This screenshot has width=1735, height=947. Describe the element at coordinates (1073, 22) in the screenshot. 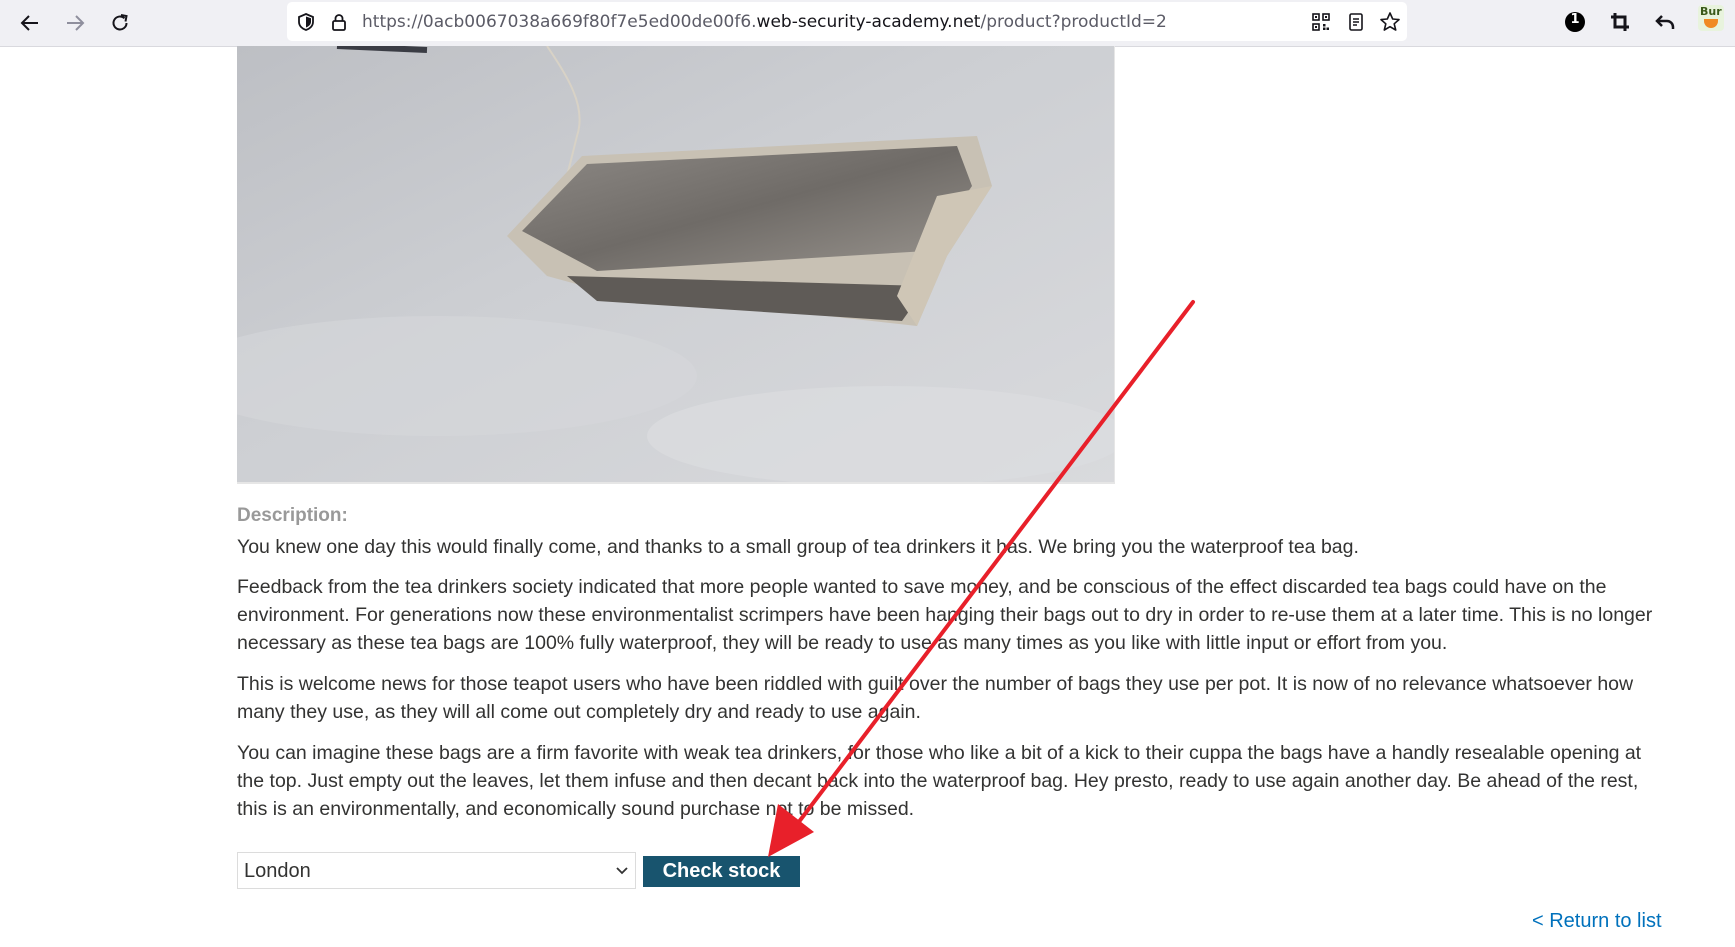

I see `url-path: /product?productId=2` at that location.